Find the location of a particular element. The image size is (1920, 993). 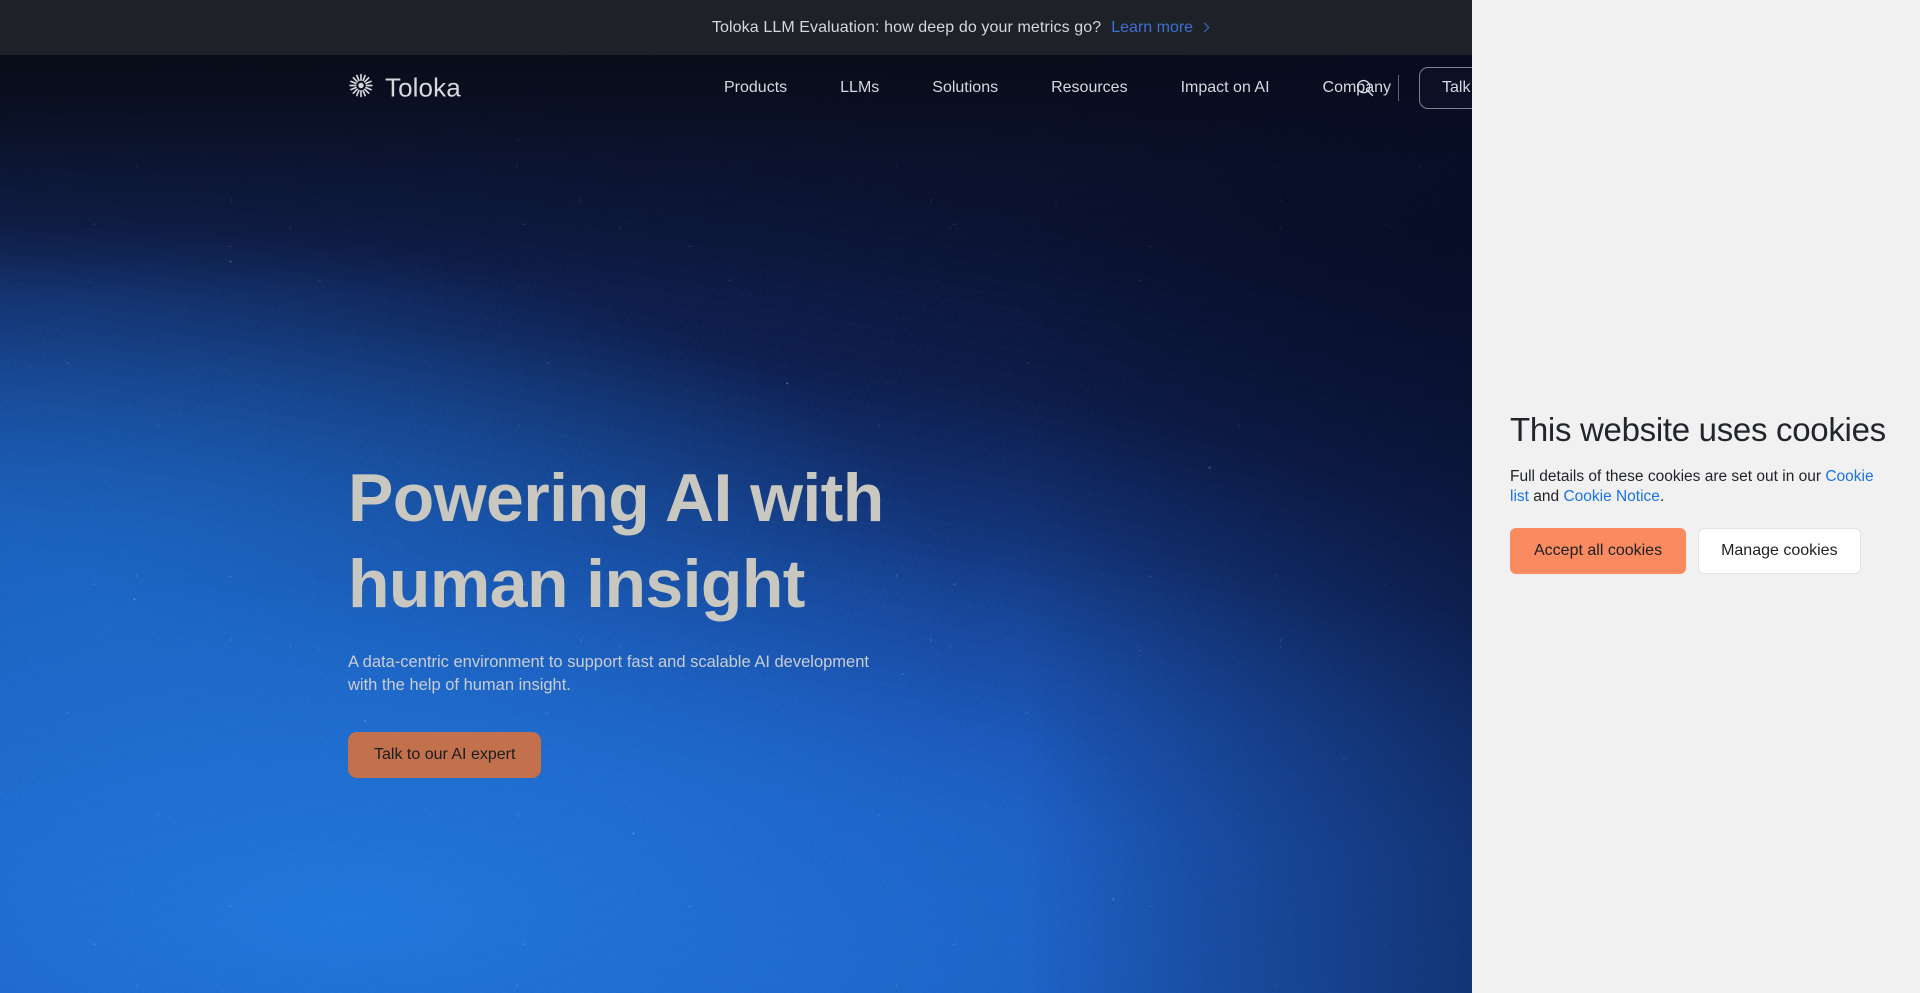

nav-item-products: Products is located at coordinates (755, 88).